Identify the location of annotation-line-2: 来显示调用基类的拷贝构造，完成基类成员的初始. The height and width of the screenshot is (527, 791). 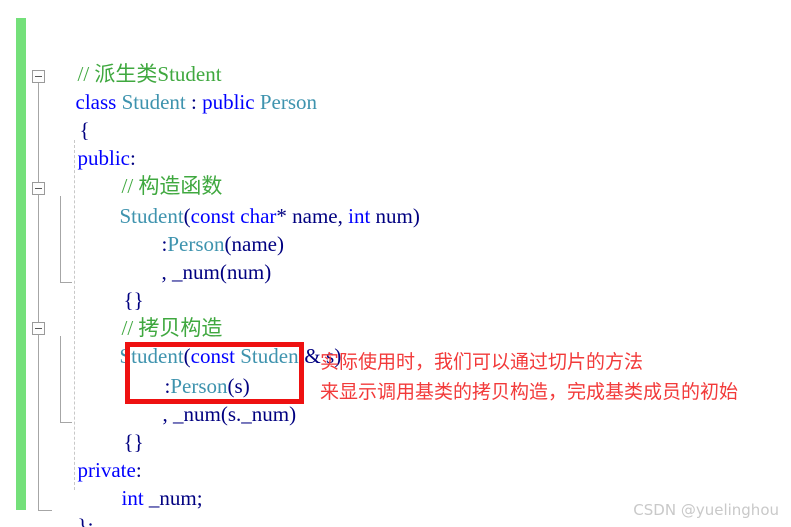
(529, 392).